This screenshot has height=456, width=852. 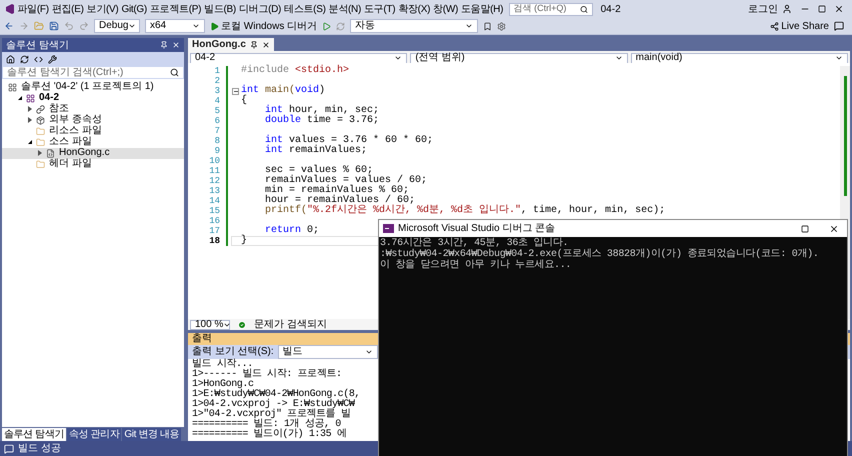 I want to click on navigation-select: main(void), so click(x=739, y=58).